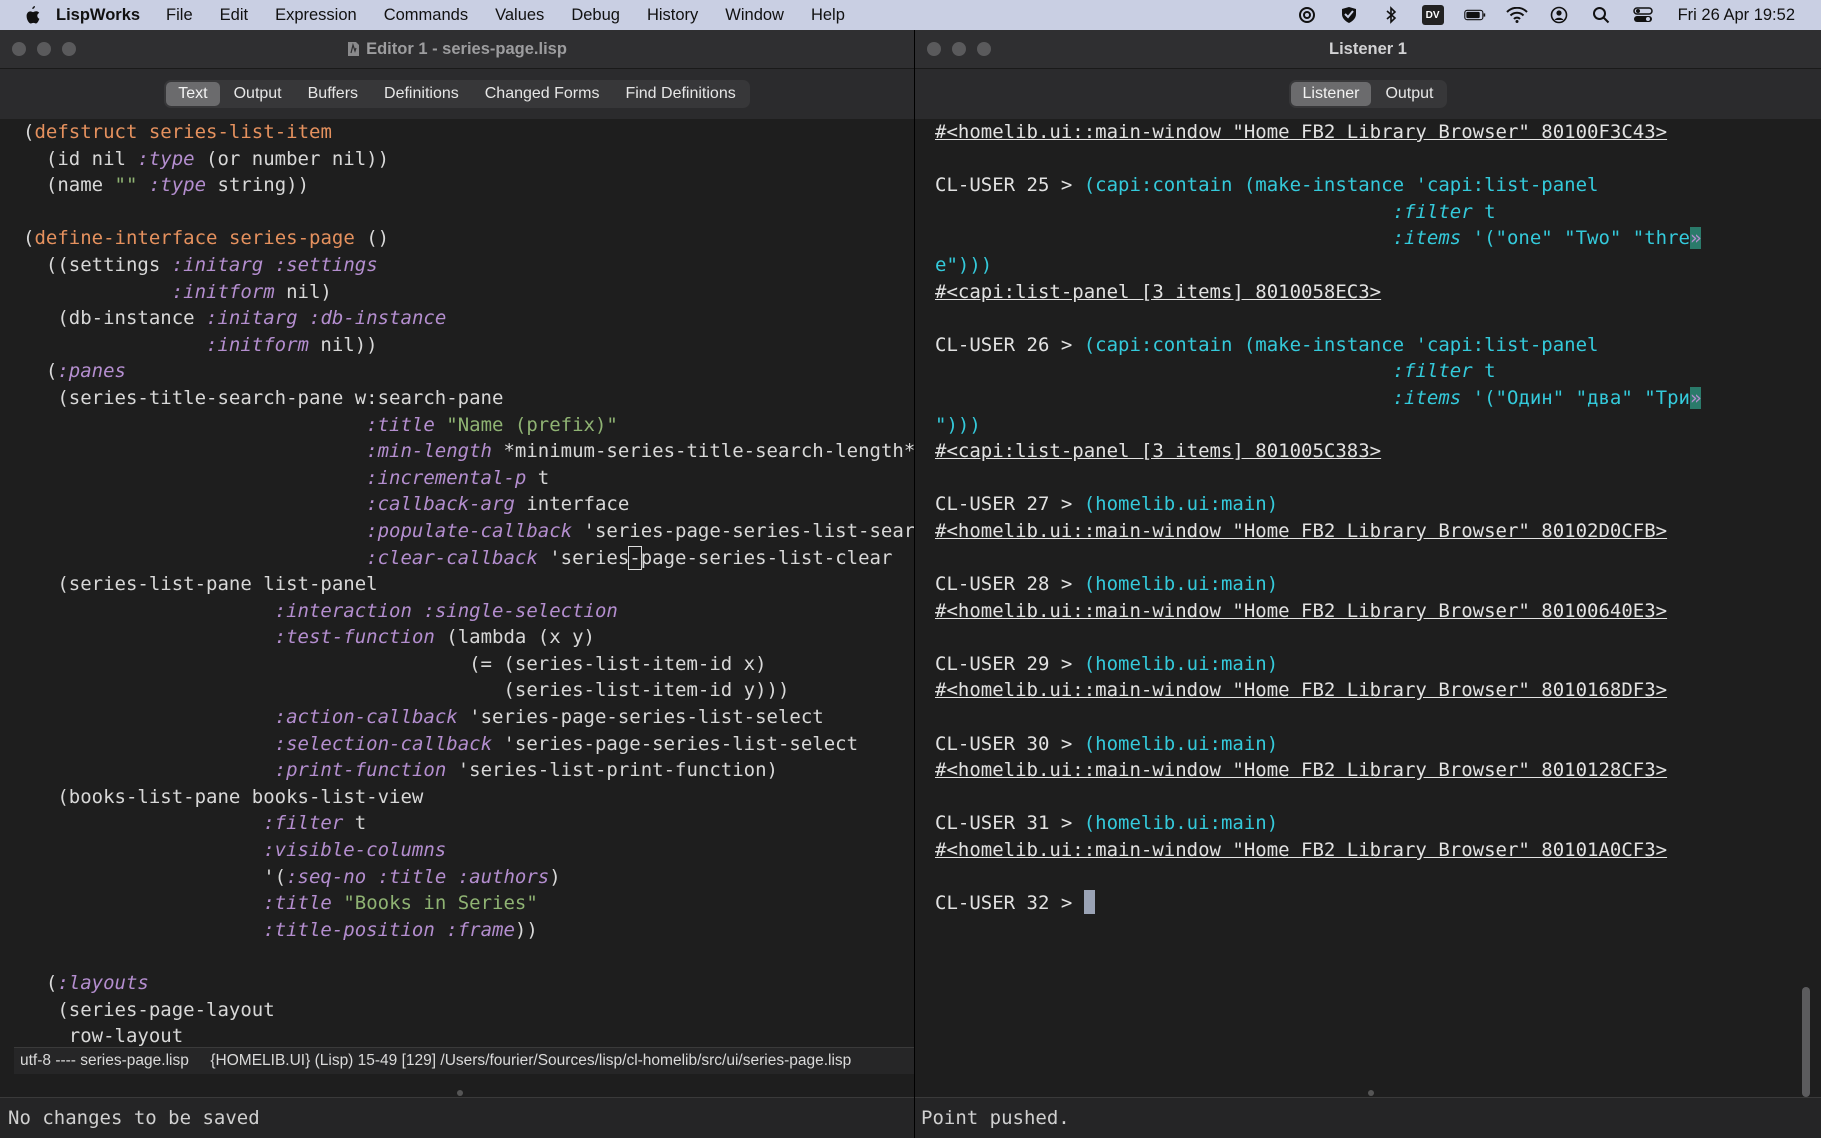  What do you see at coordinates (251, 291) in the screenshot?
I see `code-line: :initform nil)` at bounding box center [251, 291].